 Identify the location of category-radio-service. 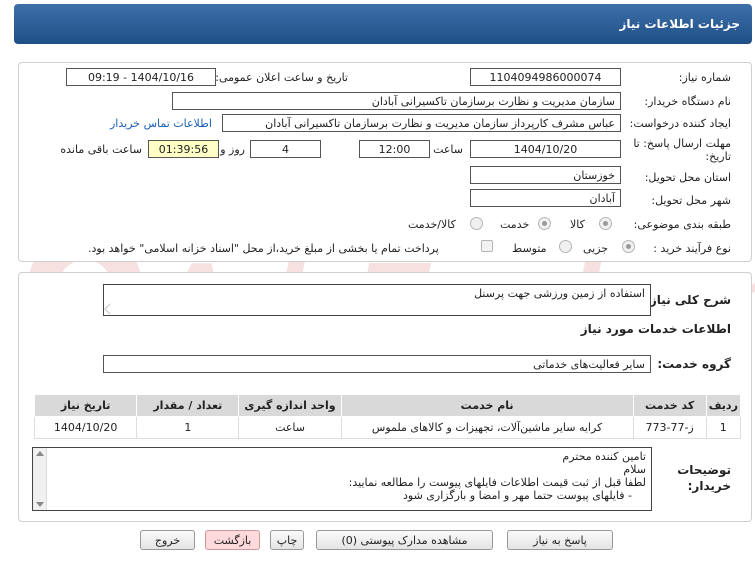
(544, 223).